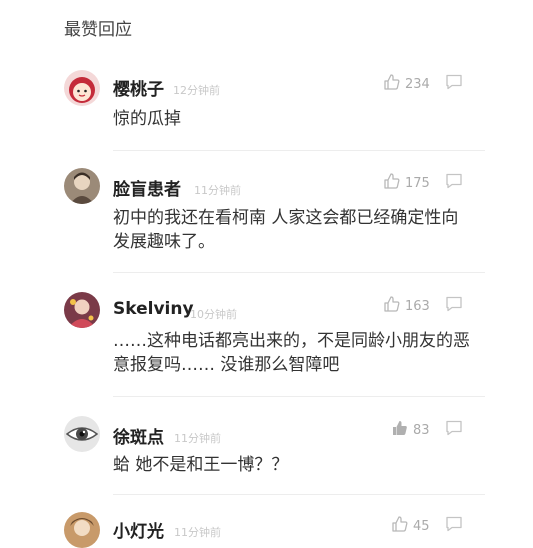  I want to click on comment-text: ……这种电话都亮出来的，不是同龄小朋友的恶意报复吗…… 没谁那么智障吧, so click(291, 353).